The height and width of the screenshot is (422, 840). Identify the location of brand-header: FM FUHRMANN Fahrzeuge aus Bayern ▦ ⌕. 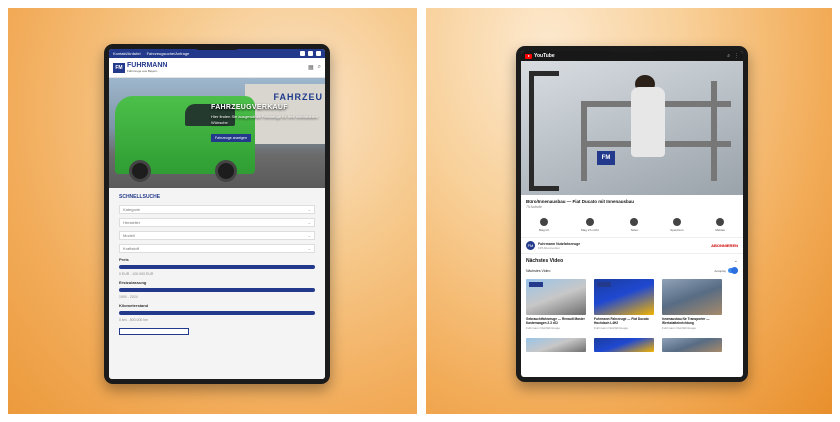
(217, 68).